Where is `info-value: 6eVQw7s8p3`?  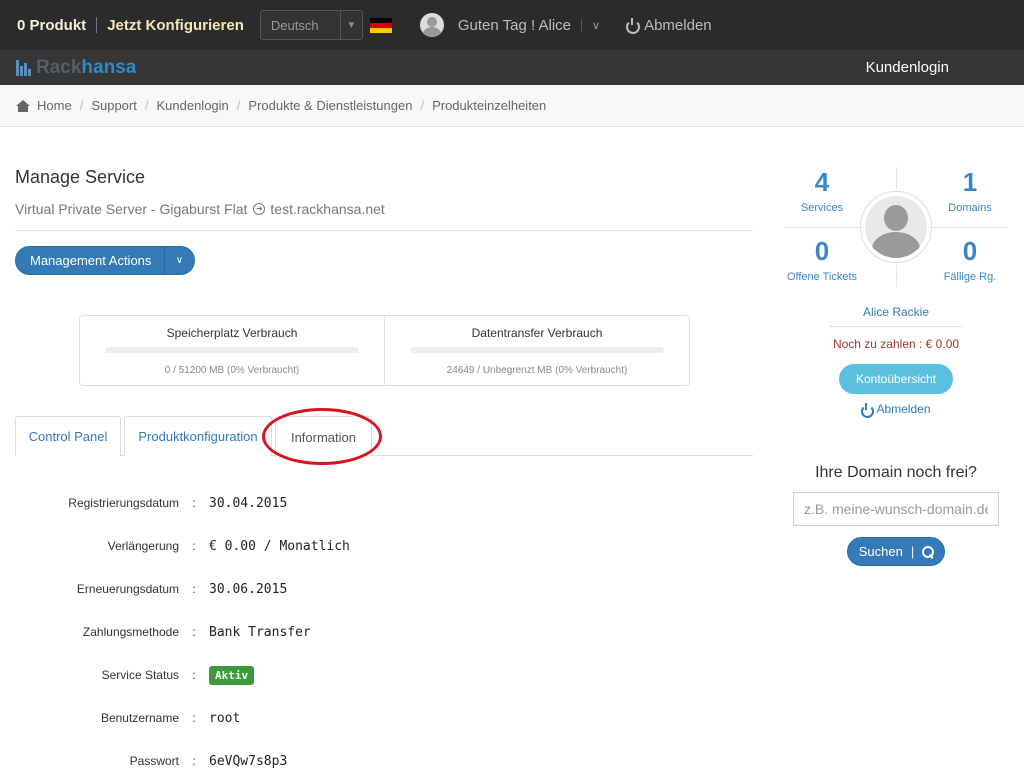 info-value: 6eVQw7s8p3 is located at coordinates (248, 761).